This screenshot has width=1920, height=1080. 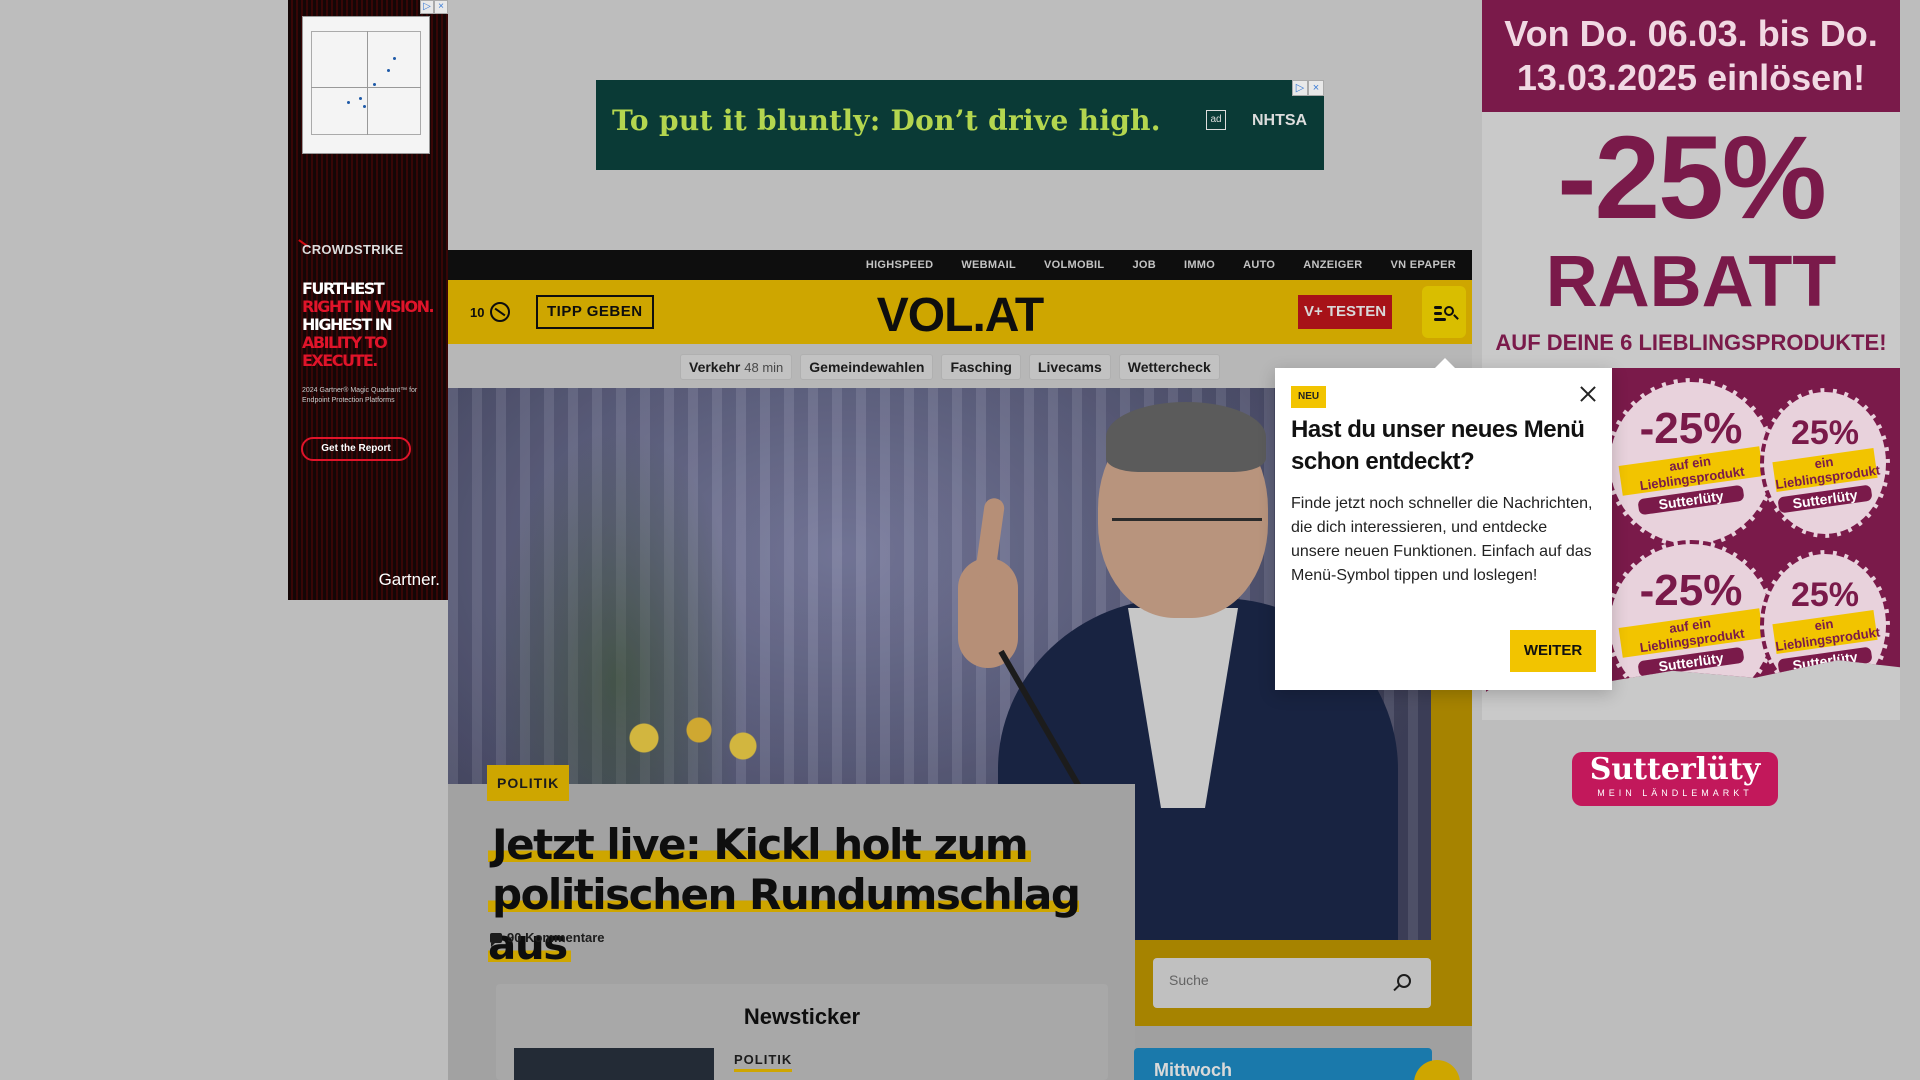 What do you see at coordinates (988, 265) in the screenshot?
I see `nav-webmail: WEBMAIL` at bounding box center [988, 265].